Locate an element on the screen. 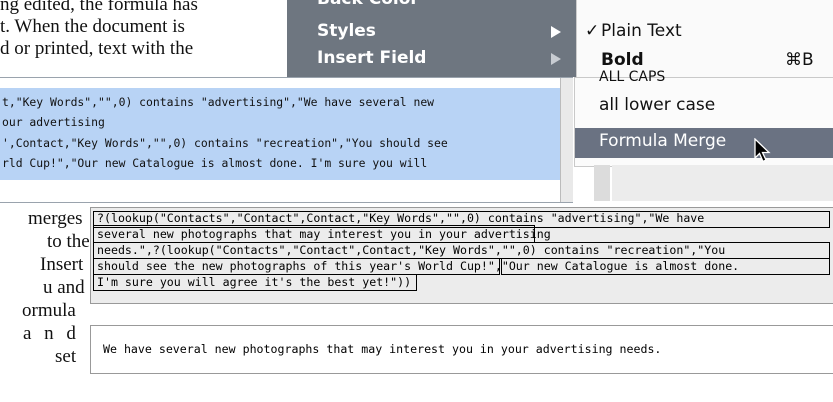 This screenshot has width=833, height=402. menu-item-label: Bold is located at coordinates (622, 60).